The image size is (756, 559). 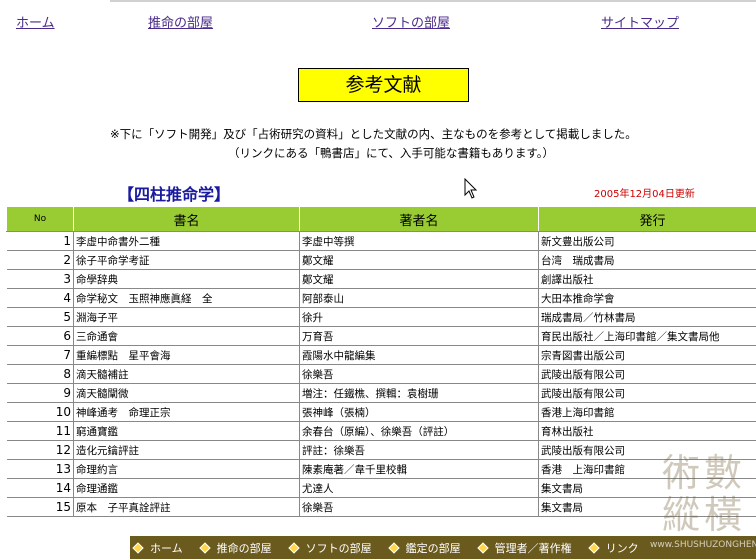 I want to click on cell-title: 命理通鑑, so click(x=186, y=488).